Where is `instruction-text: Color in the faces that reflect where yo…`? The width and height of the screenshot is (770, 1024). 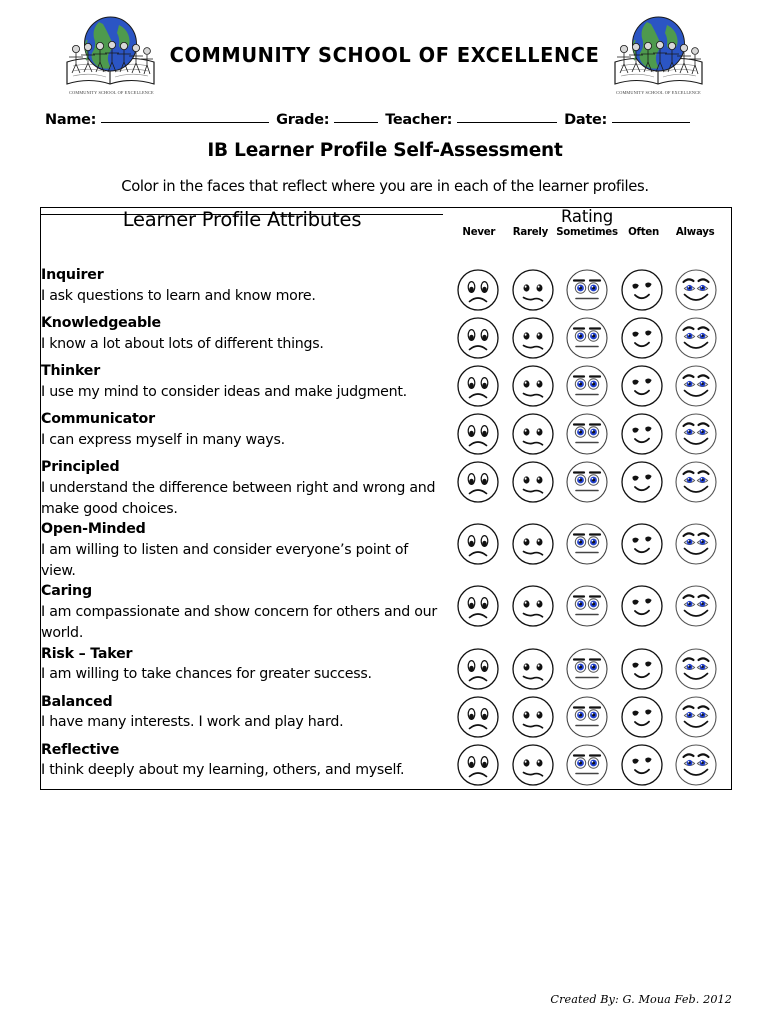
instruction-text: Color in the faces that reflect where yo… is located at coordinates (385, 186).